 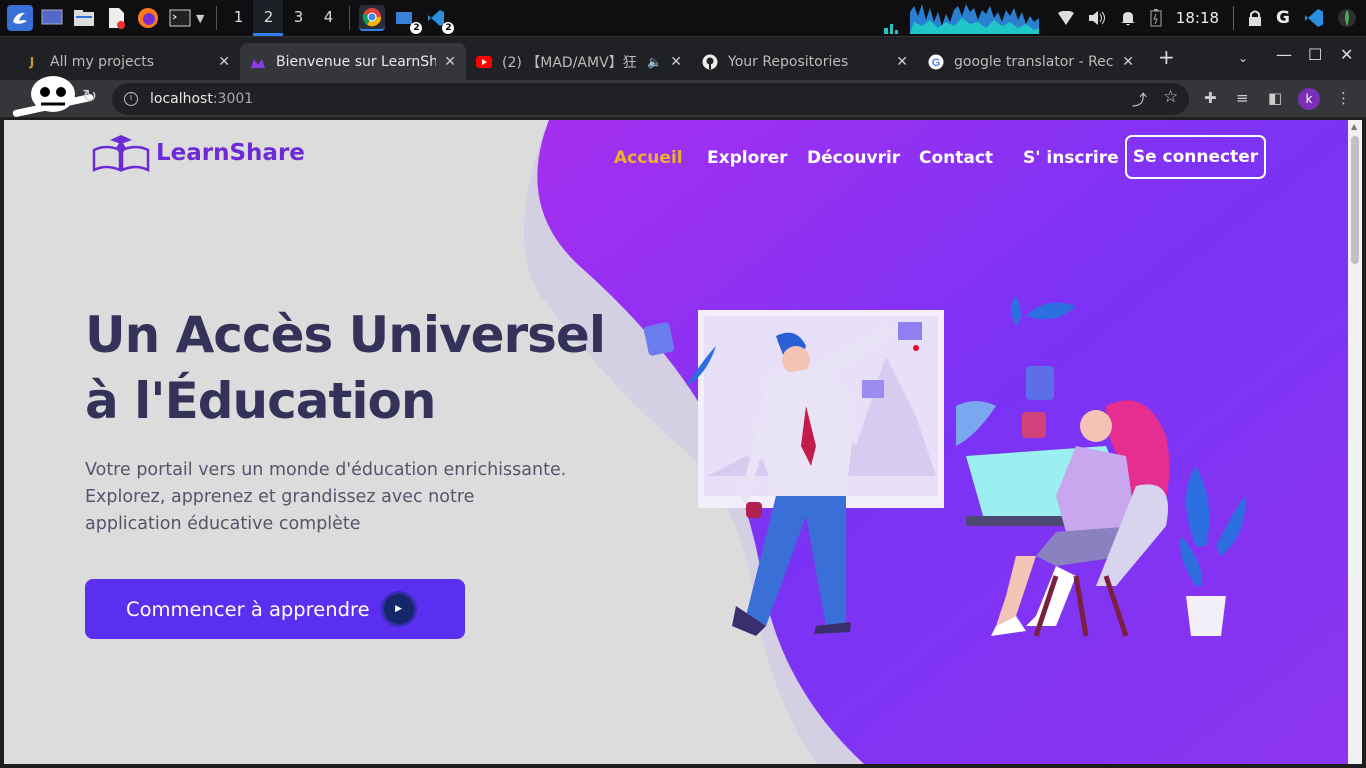 I want to click on address-bar-row: ↻ i localhost:3001 ⤴ ☆ ✚ ≡ ◧ k ⋮, so click(x=683, y=97).